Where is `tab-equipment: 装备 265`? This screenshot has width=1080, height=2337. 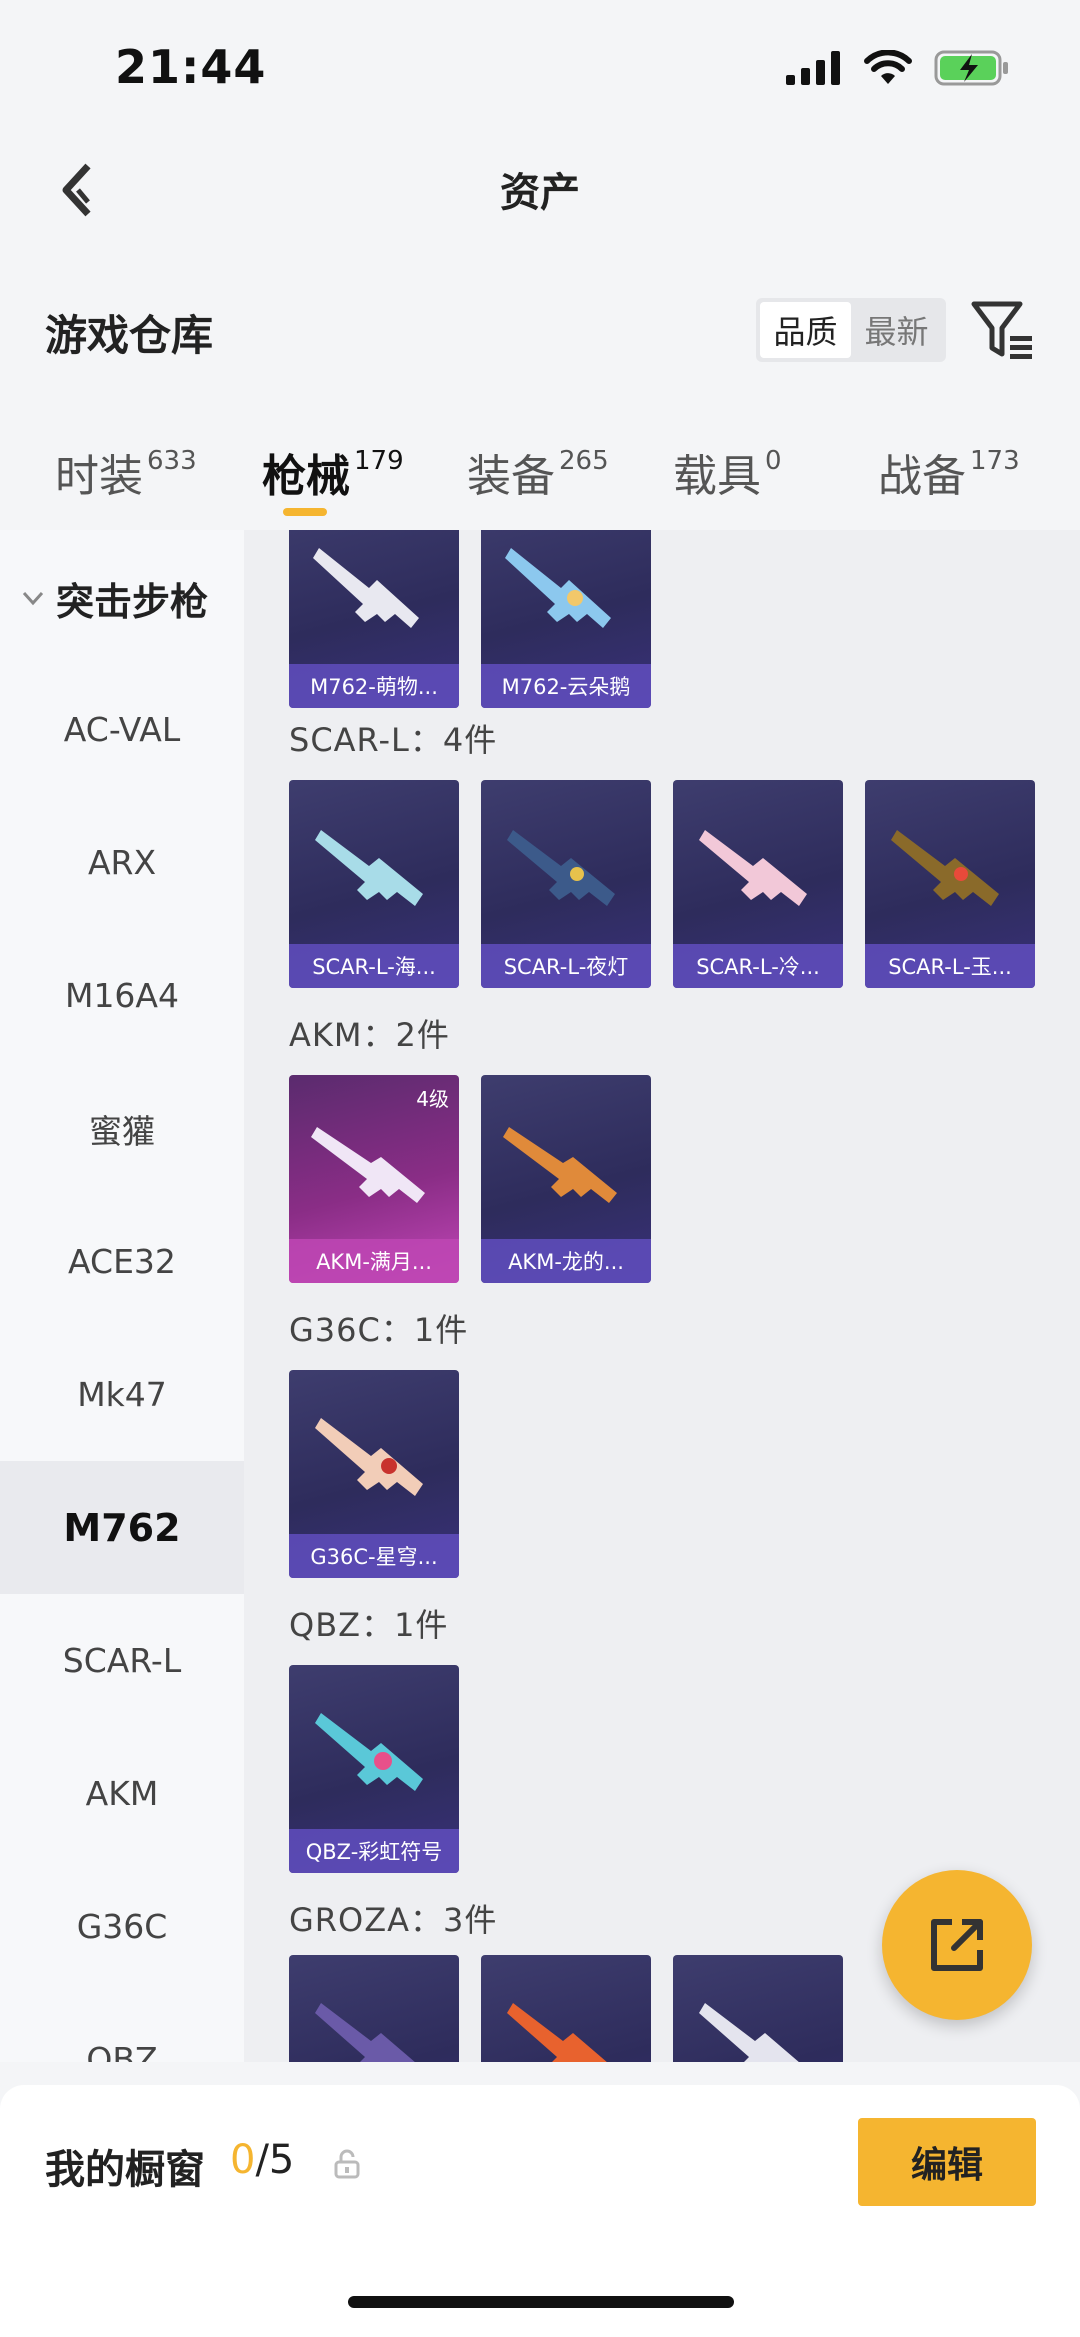
tab-equipment: 装备 265 is located at coordinates (538, 472).